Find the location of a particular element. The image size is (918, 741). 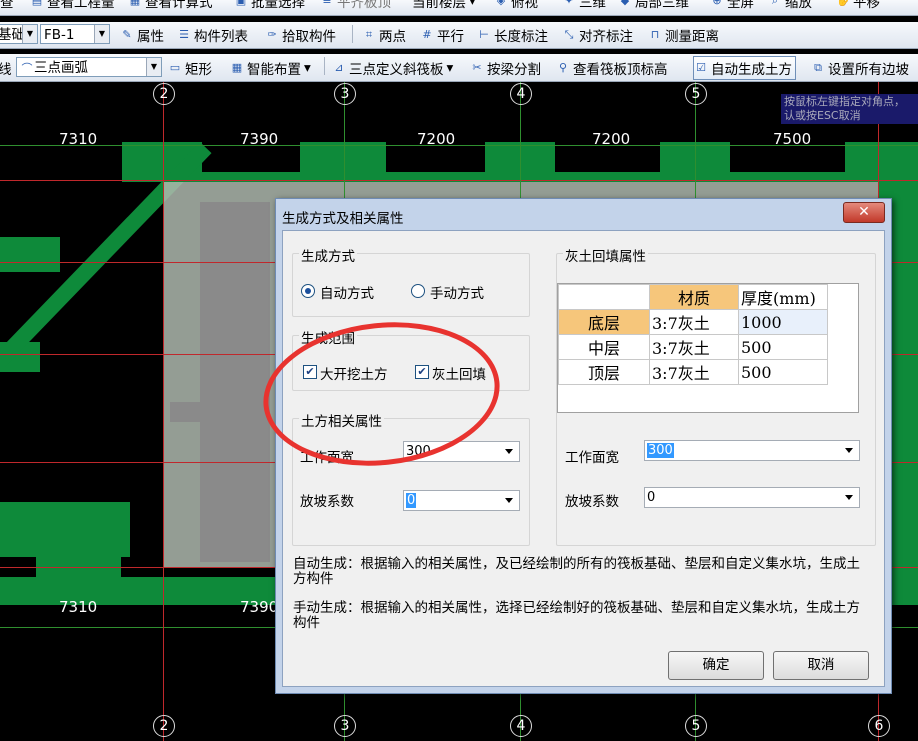

table-row: 中层 3:7灰土 500 is located at coordinates (693, 347).